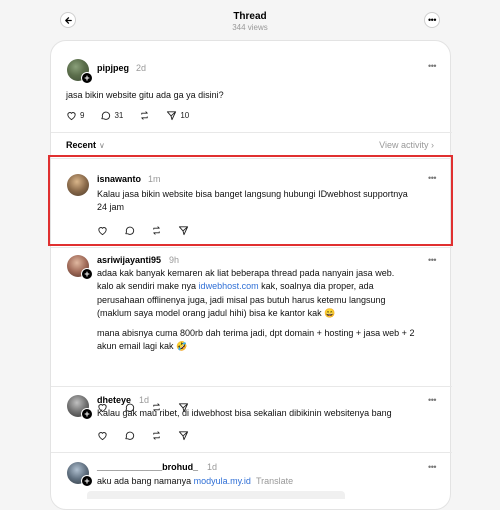  Describe the element at coordinates (135, 115) in the screenshot. I see `post-actions: 9 31 10` at that location.